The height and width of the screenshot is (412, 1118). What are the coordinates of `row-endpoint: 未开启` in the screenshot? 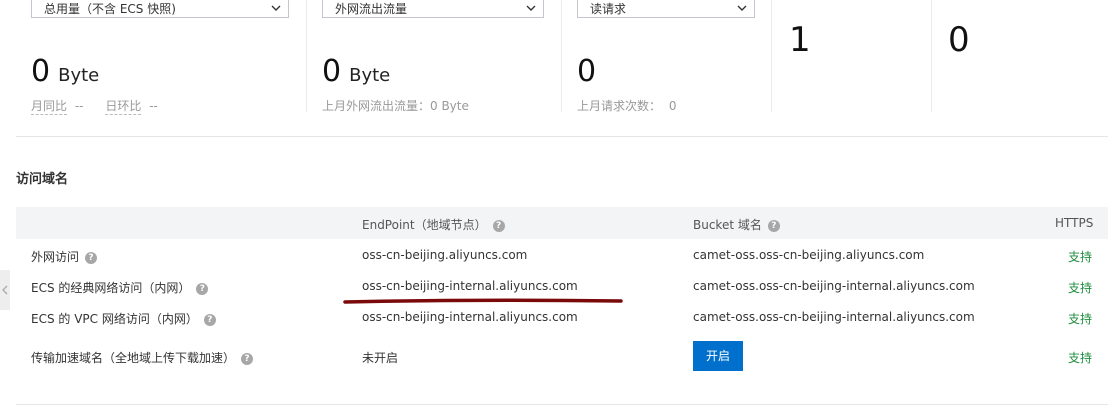 It's located at (380, 358).